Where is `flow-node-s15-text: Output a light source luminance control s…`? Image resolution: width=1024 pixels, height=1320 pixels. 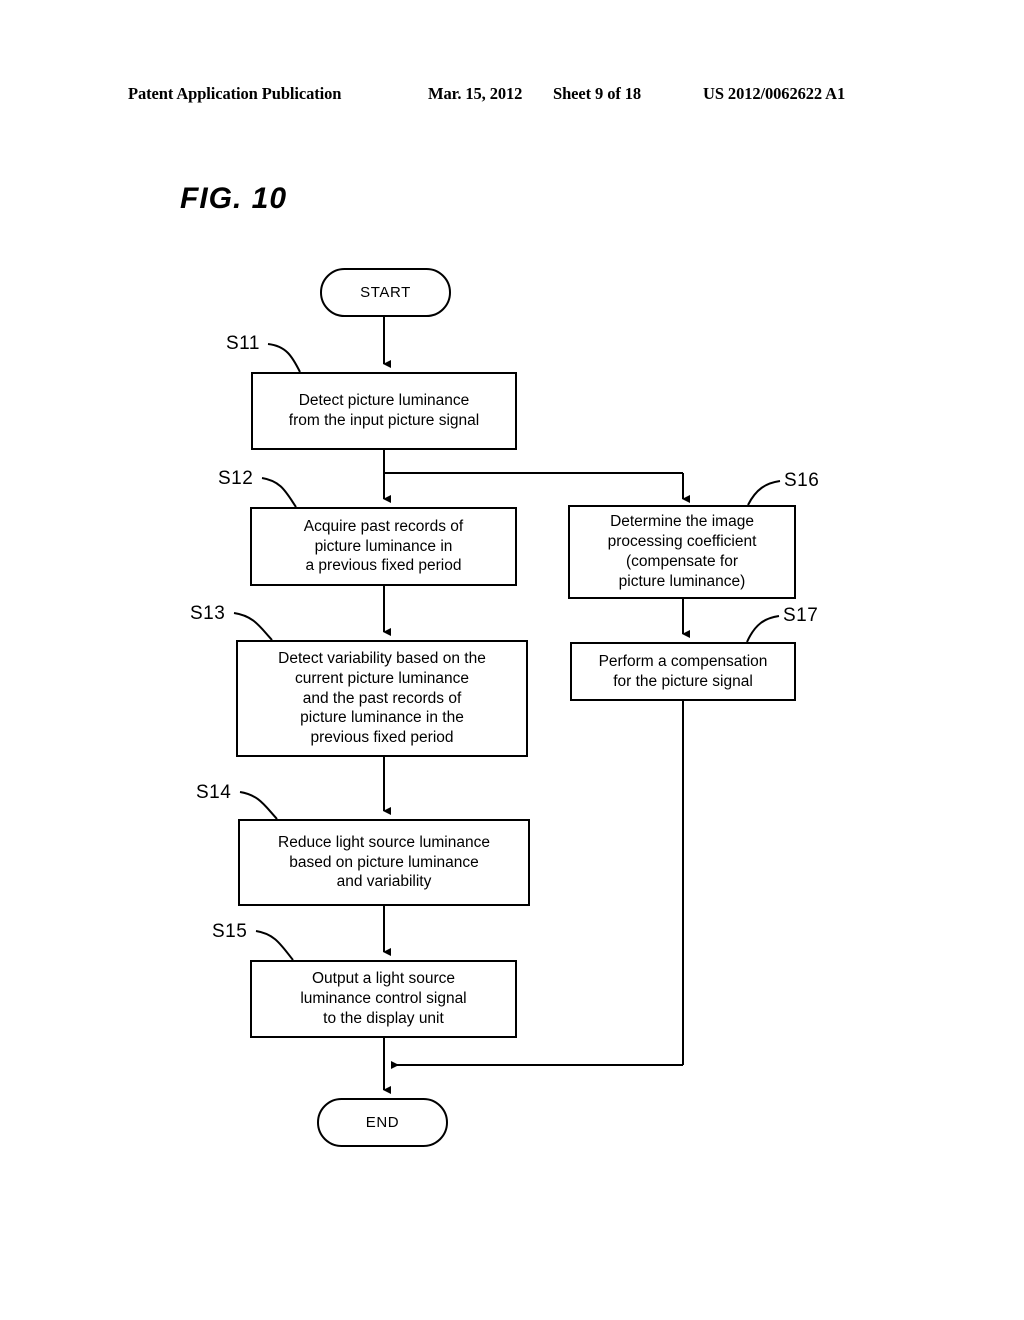 flow-node-s15-text: Output a light source luminance control s… is located at coordinates (383, 998).